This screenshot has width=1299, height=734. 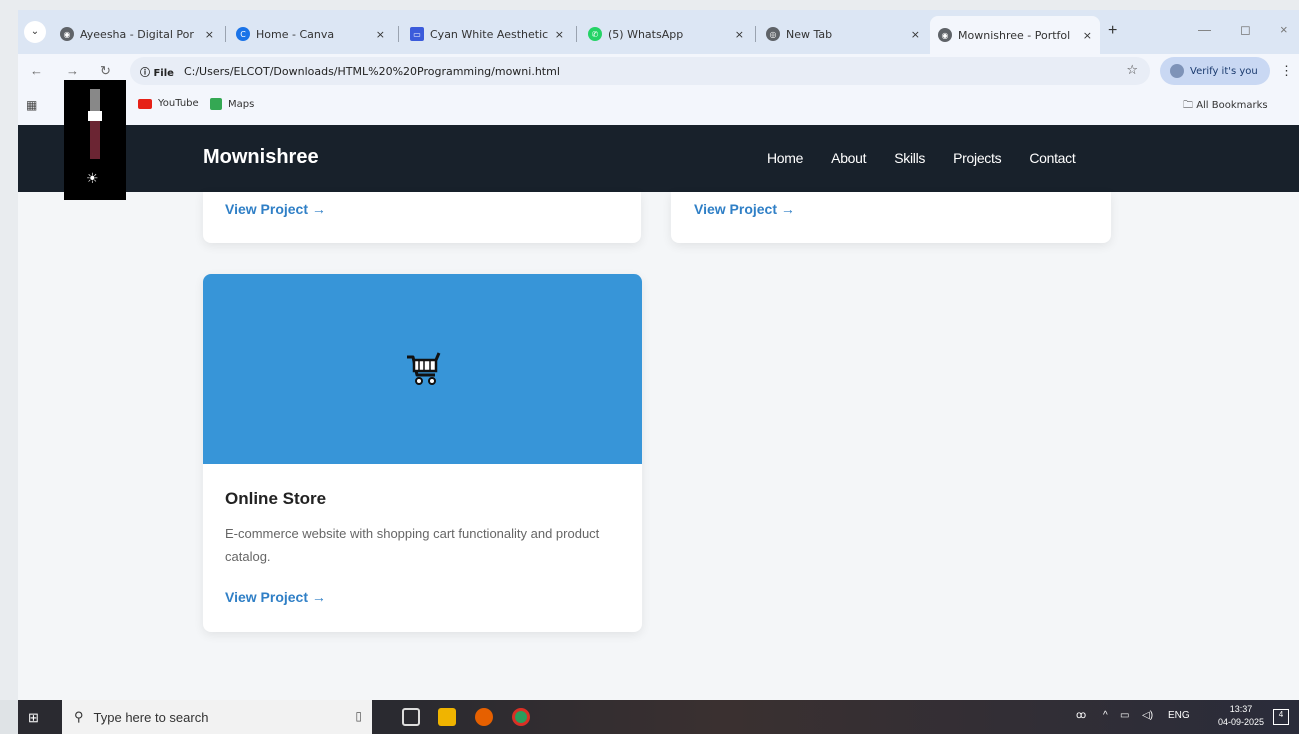 I want to click on file-explorer-icon, so click(x=447, y=717).